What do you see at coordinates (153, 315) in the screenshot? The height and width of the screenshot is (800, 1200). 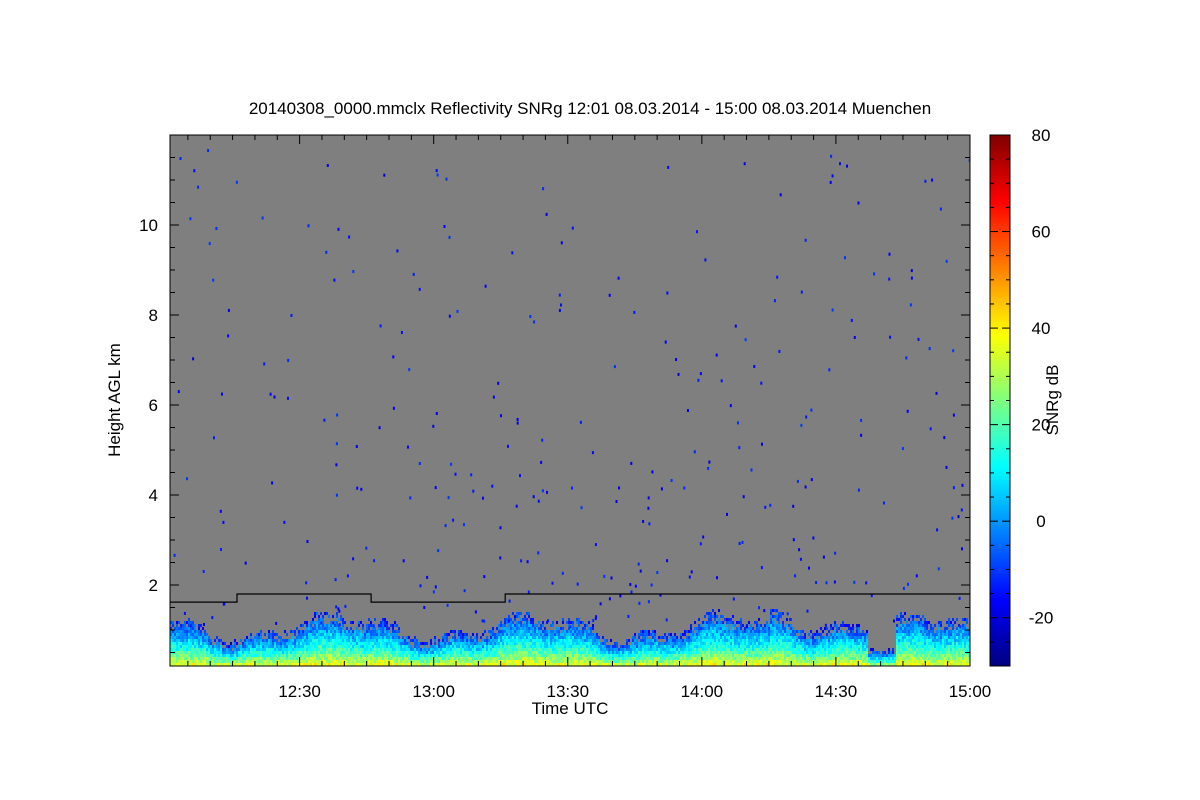 I see `y-tick-label: 8` at bounding box center [153, 315].